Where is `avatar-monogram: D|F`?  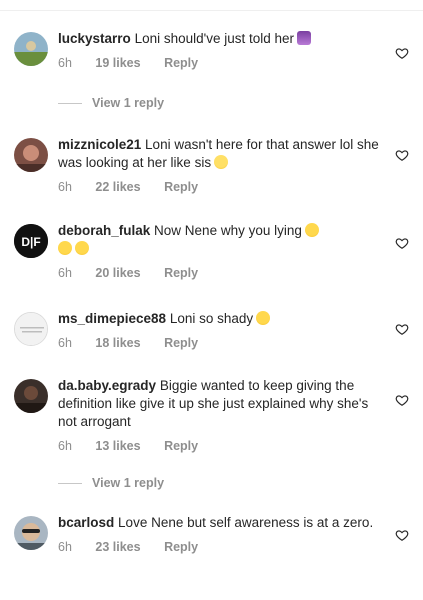
avatar-monogram: D|F is located at coordinates (30, 242).